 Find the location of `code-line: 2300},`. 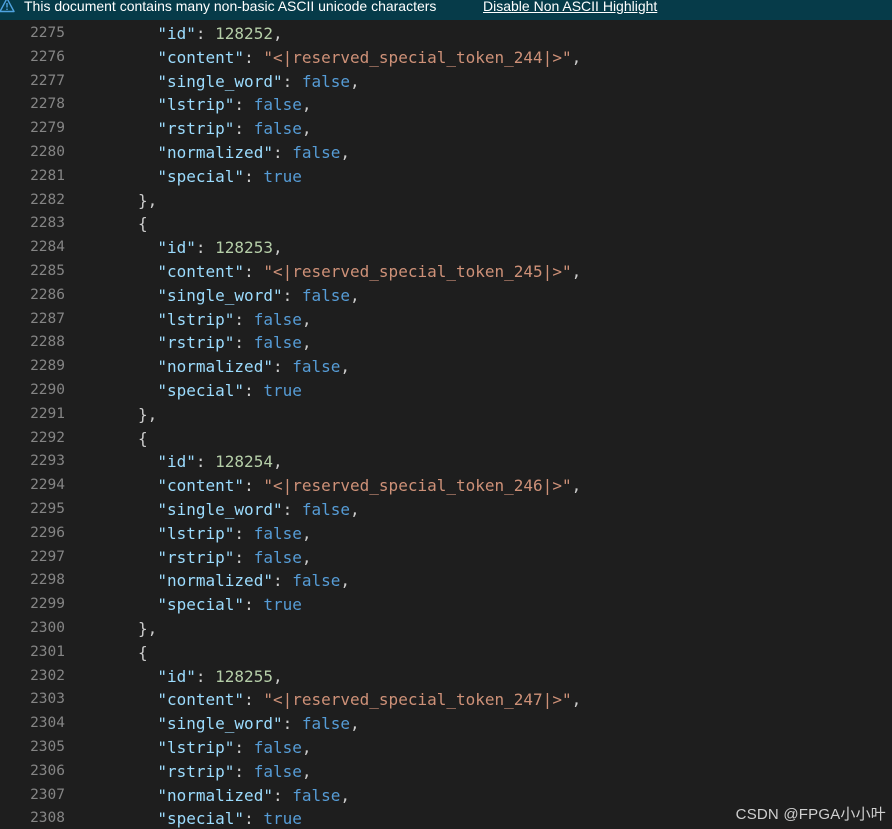

code-line: 2300}, is located at coordinates (446, 629).